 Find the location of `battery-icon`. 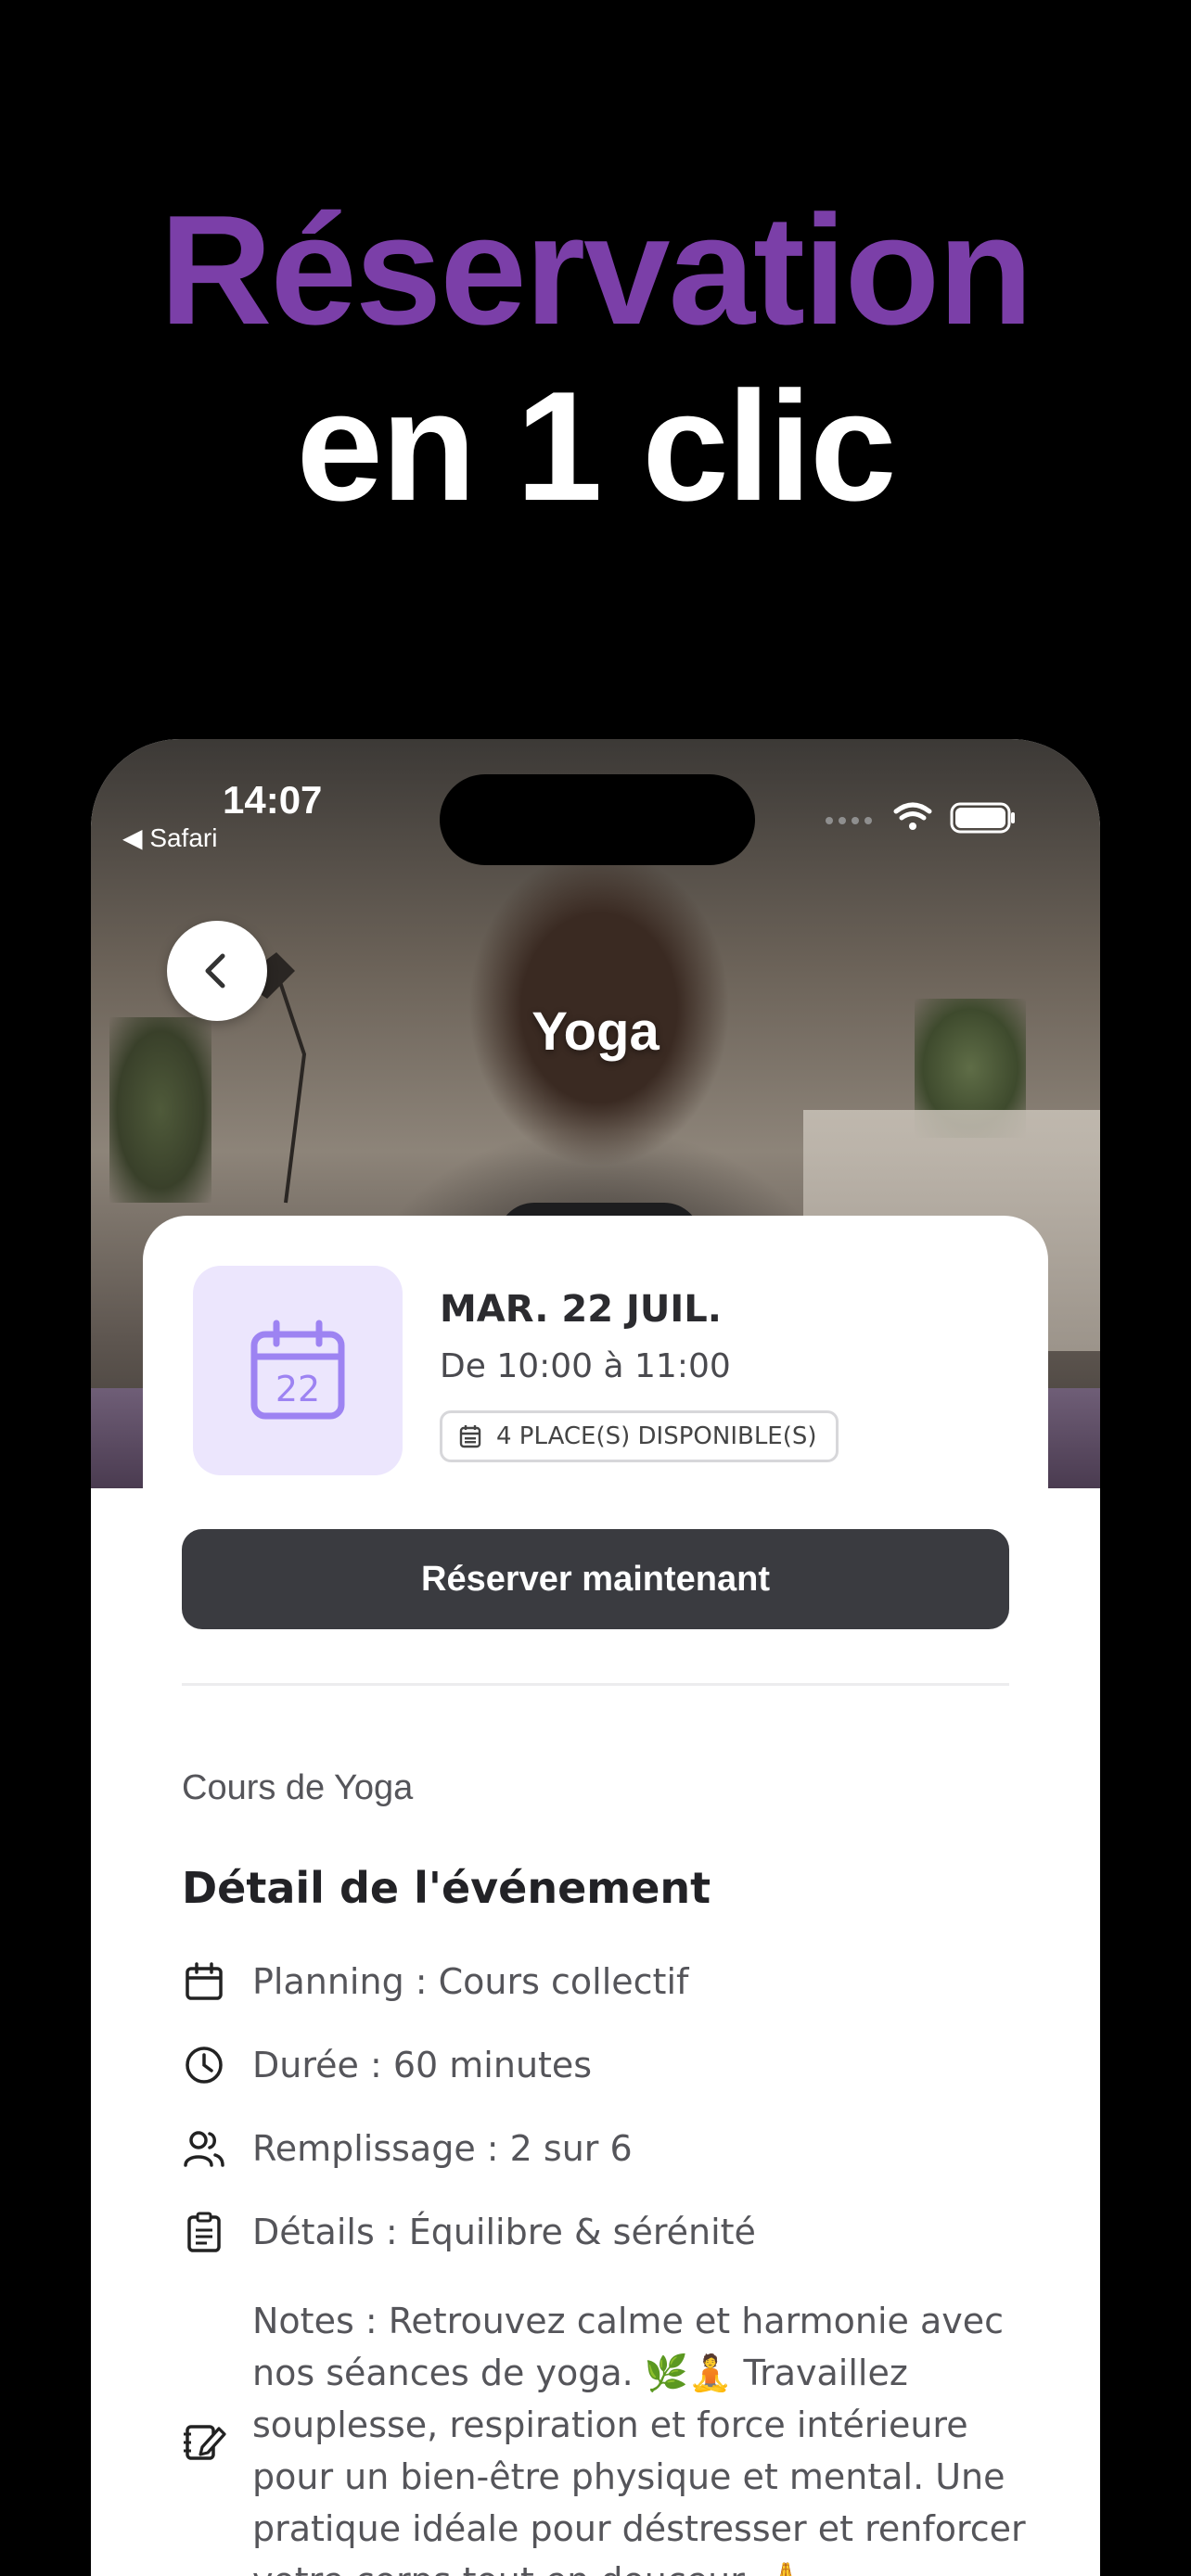

battery-icon is located at coordinates (982, 818).